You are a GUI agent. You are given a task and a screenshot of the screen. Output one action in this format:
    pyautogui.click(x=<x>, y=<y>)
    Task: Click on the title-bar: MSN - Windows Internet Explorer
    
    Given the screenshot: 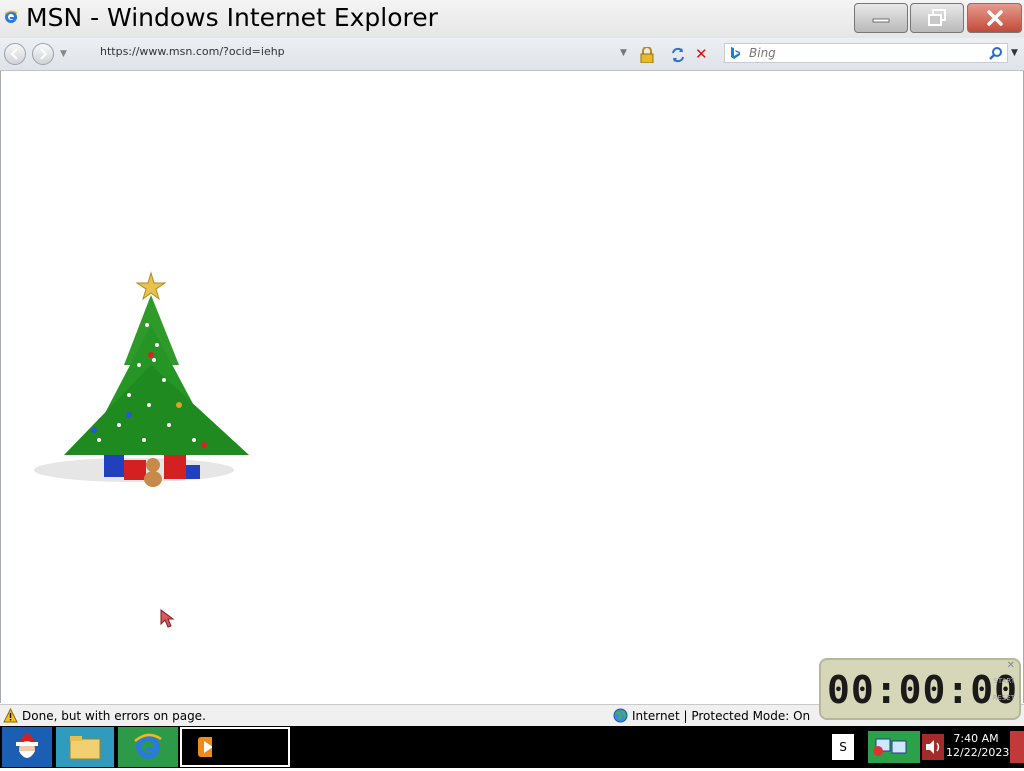 What is the action you would take?
    pyautogui.click(x=512, y=19)
    